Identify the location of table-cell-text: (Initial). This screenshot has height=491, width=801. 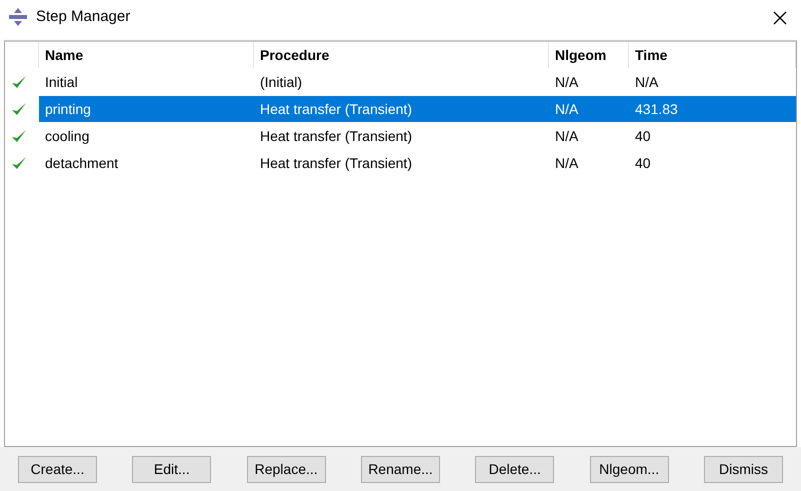
(281, 82).